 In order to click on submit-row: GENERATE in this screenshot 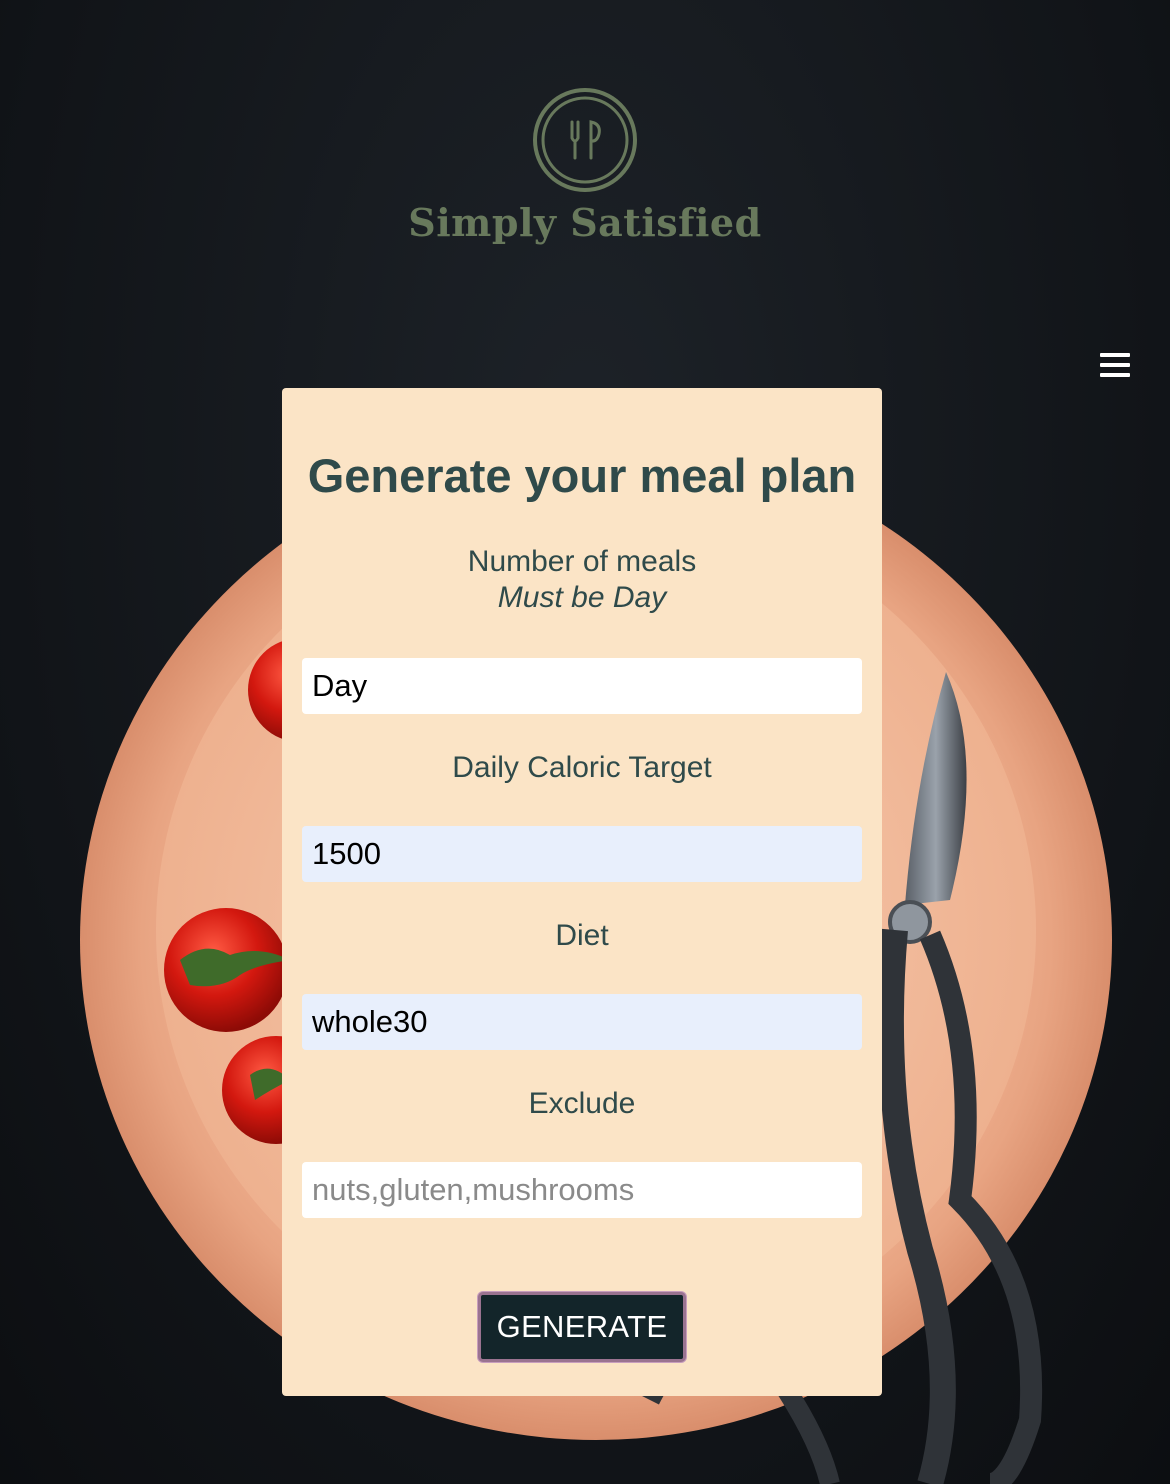, I will do `click(582, 1327)`.